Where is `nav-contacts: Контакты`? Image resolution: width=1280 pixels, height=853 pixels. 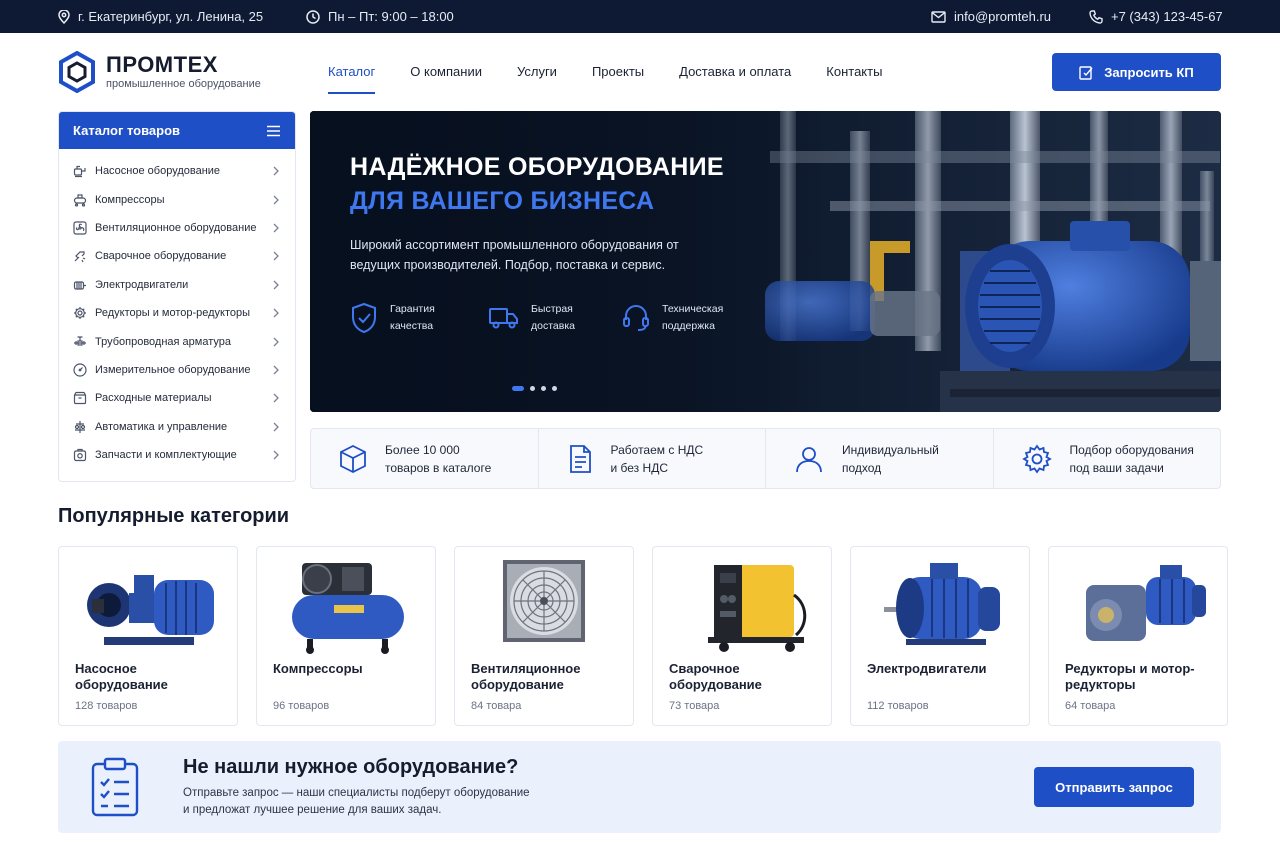 nav-contacts: Контакты is located at coordinates (854, 79).